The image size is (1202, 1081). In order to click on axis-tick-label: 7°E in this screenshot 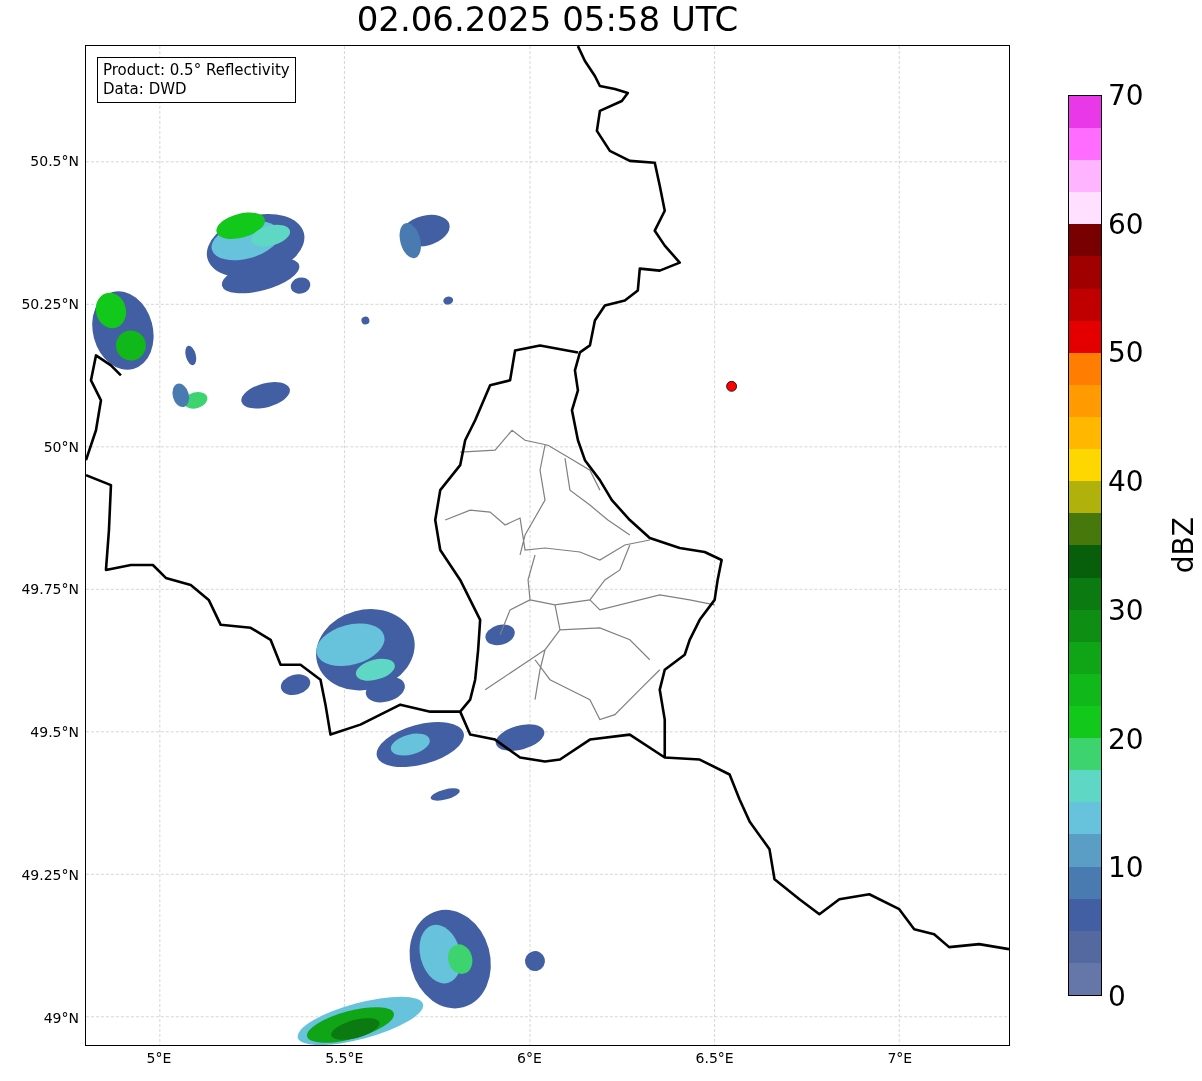, I will do `click(900, 1058)`.